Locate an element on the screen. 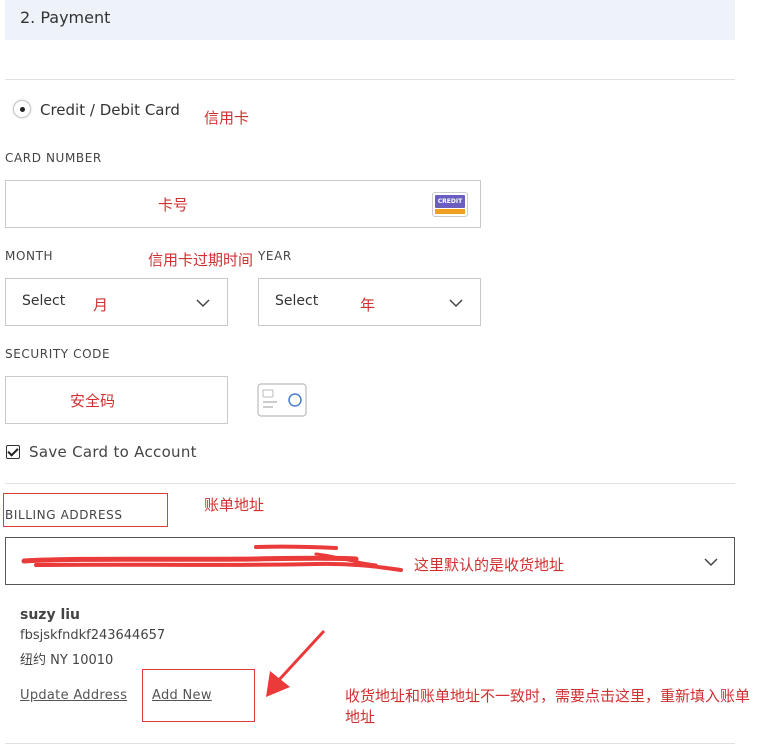 This screenshot has height=744, width=764. billing-address-select is located at coordinates (370, 561).